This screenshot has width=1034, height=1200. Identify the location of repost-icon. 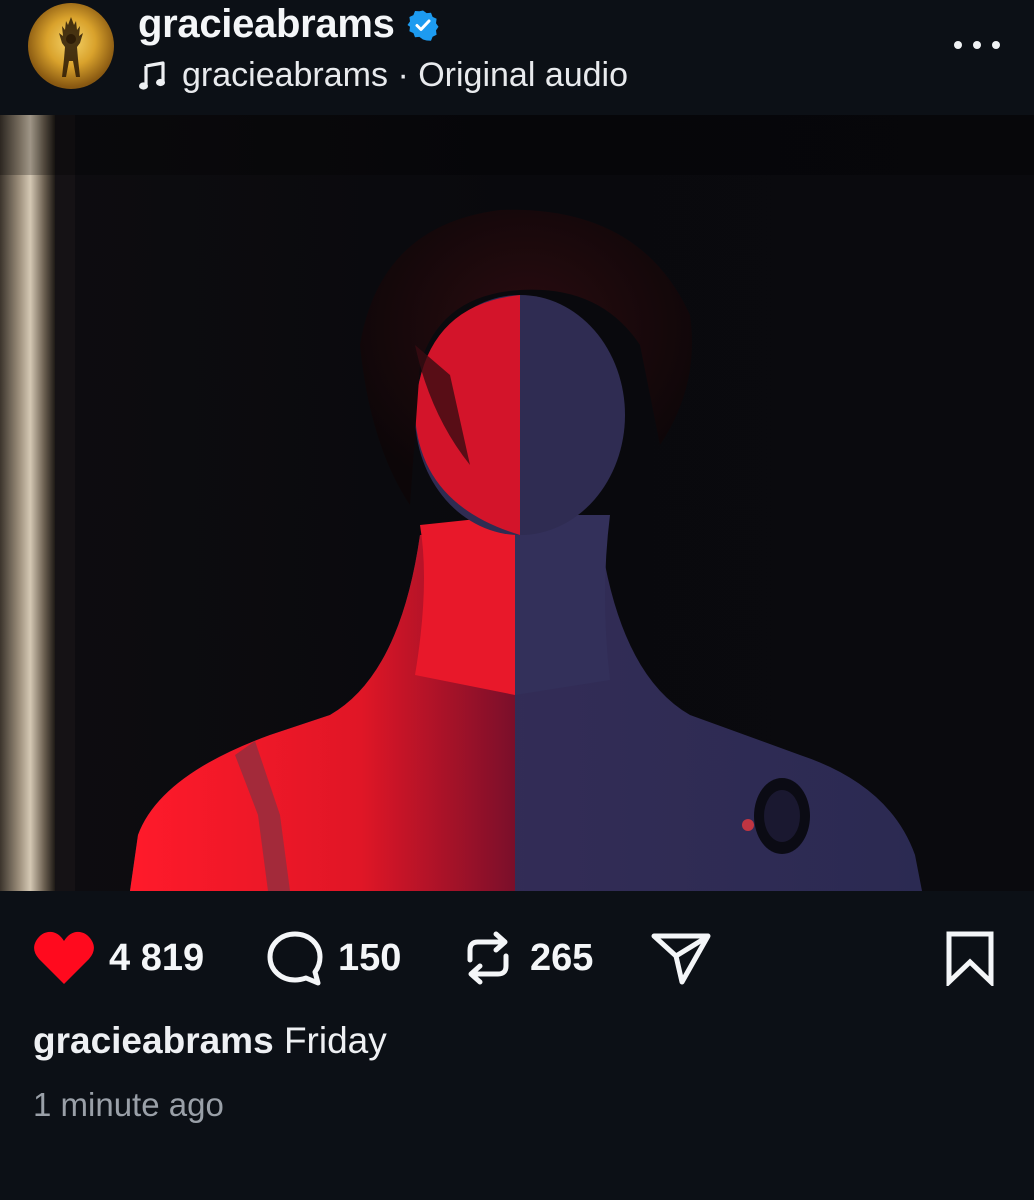
(488, 958).